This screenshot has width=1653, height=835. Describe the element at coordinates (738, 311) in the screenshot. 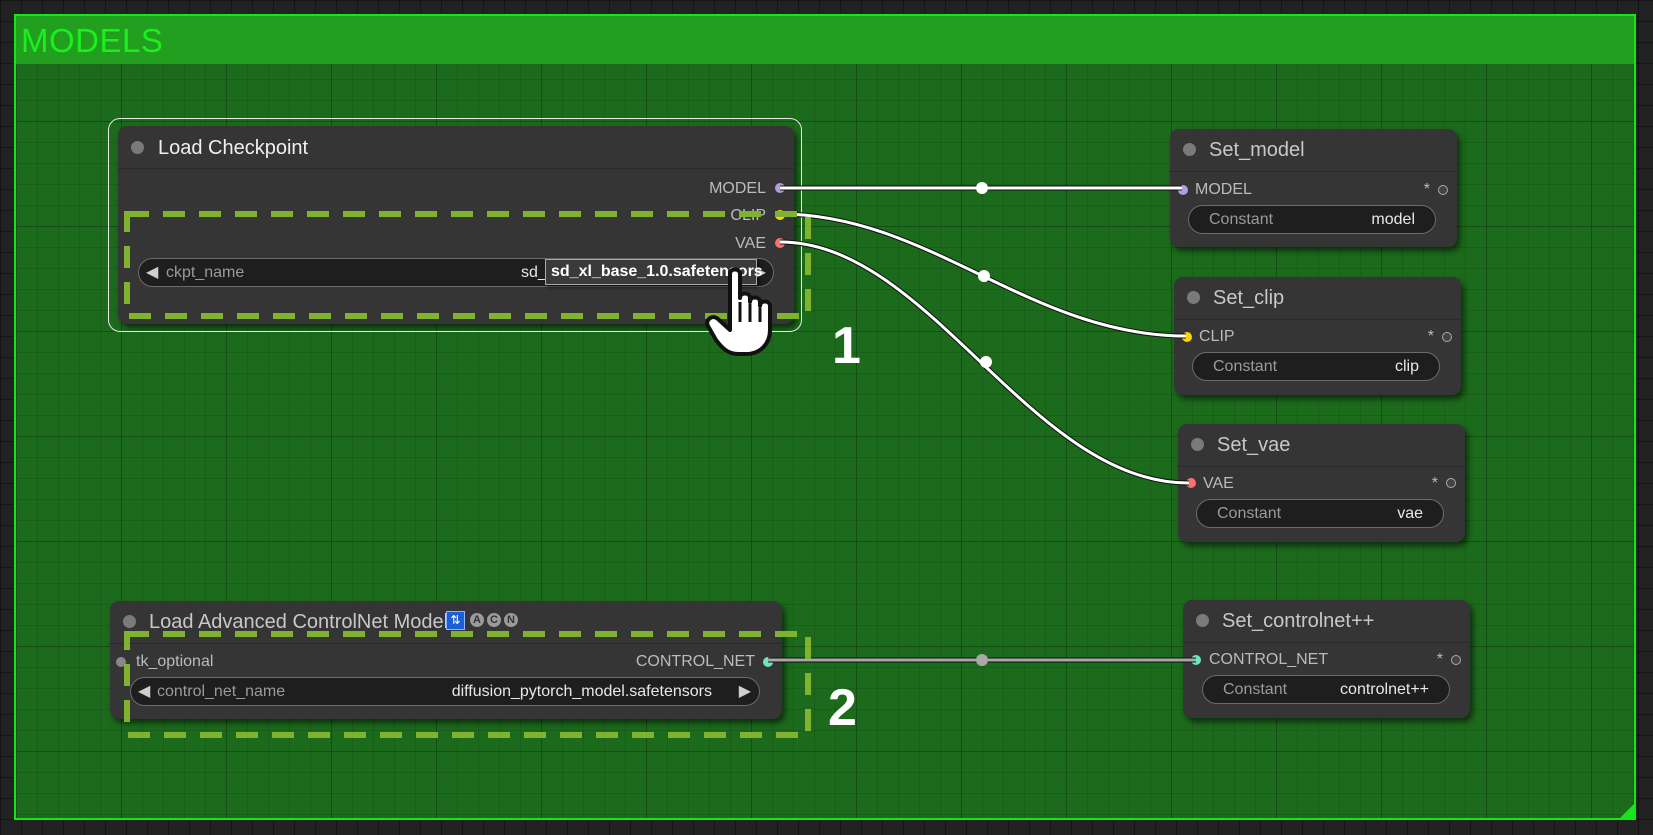

I see `pointer-hand-icon` at that location.